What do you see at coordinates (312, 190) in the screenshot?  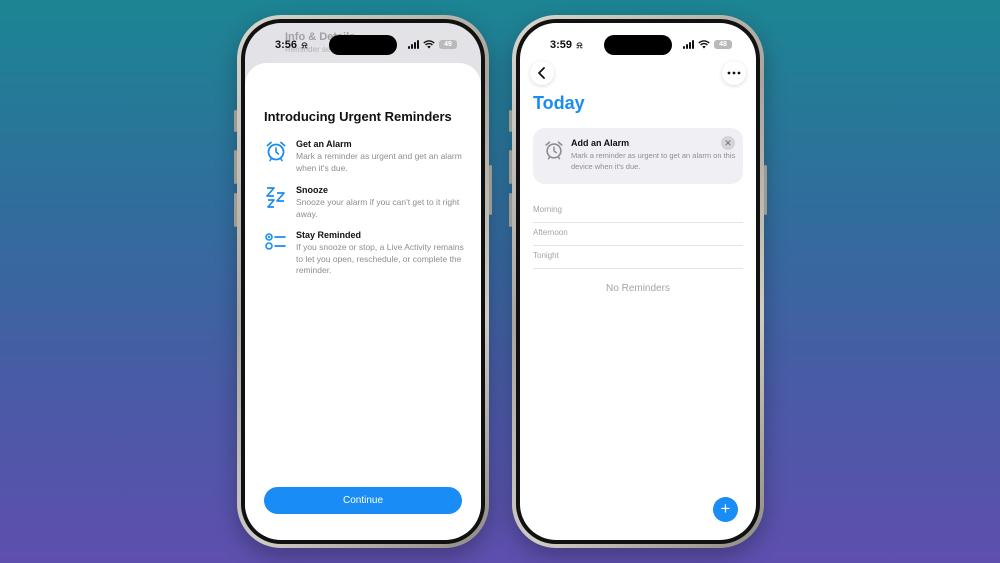 I see `feature-title: Snooze` at bounding box center [312, 190].